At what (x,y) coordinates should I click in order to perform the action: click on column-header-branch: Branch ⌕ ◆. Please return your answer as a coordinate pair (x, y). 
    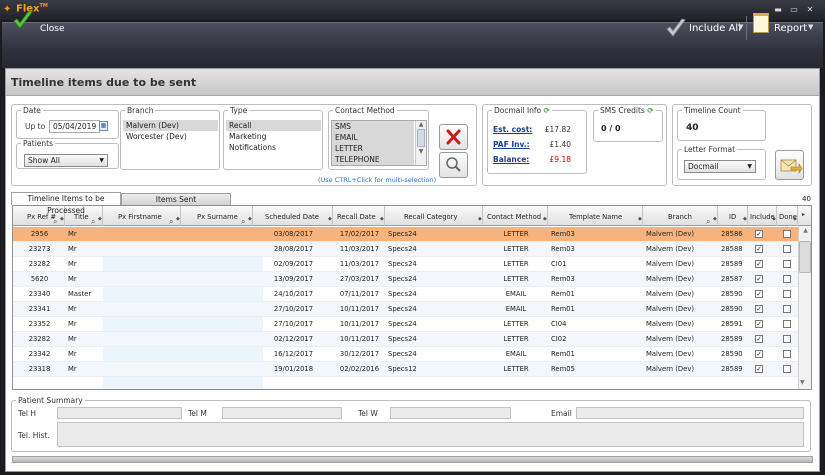
    Looking at the image, I should click on (680, 216).